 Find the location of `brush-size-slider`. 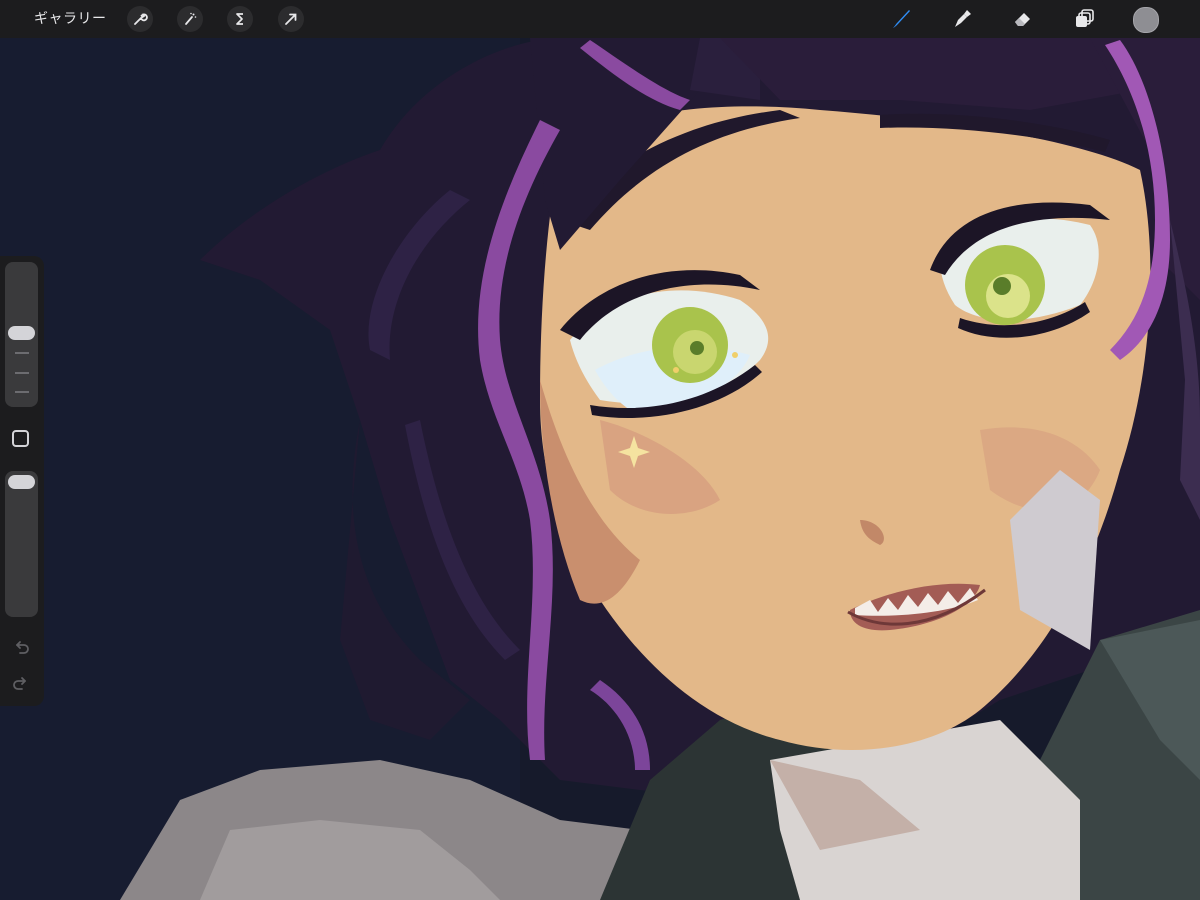

brush-size-slider is located at coordinates (21, 334).